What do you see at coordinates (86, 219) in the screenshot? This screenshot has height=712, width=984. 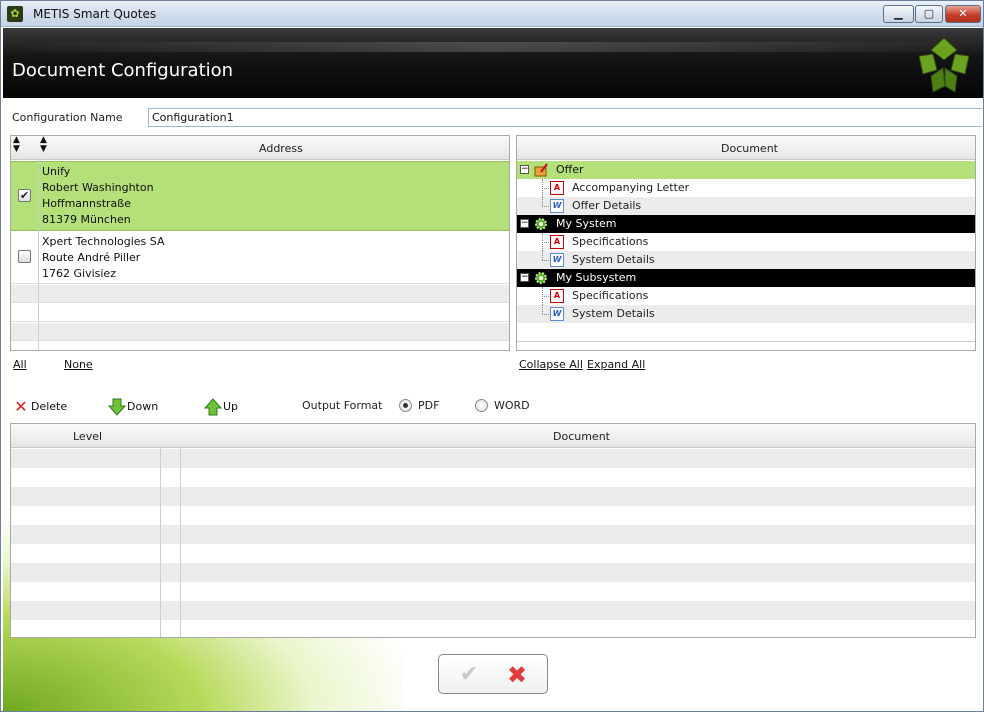 I see `address-line: 81379 München` at bounding box center [86, 219].